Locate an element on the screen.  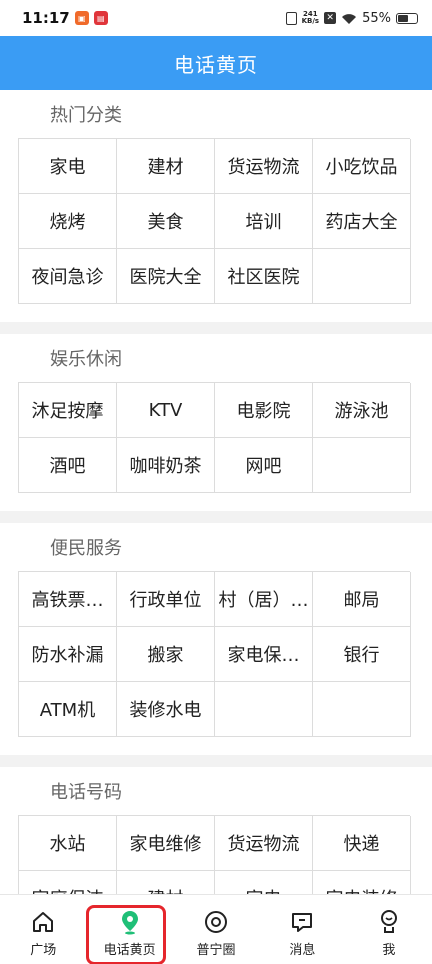
wifi-icon is located at coordinates (349, 18).